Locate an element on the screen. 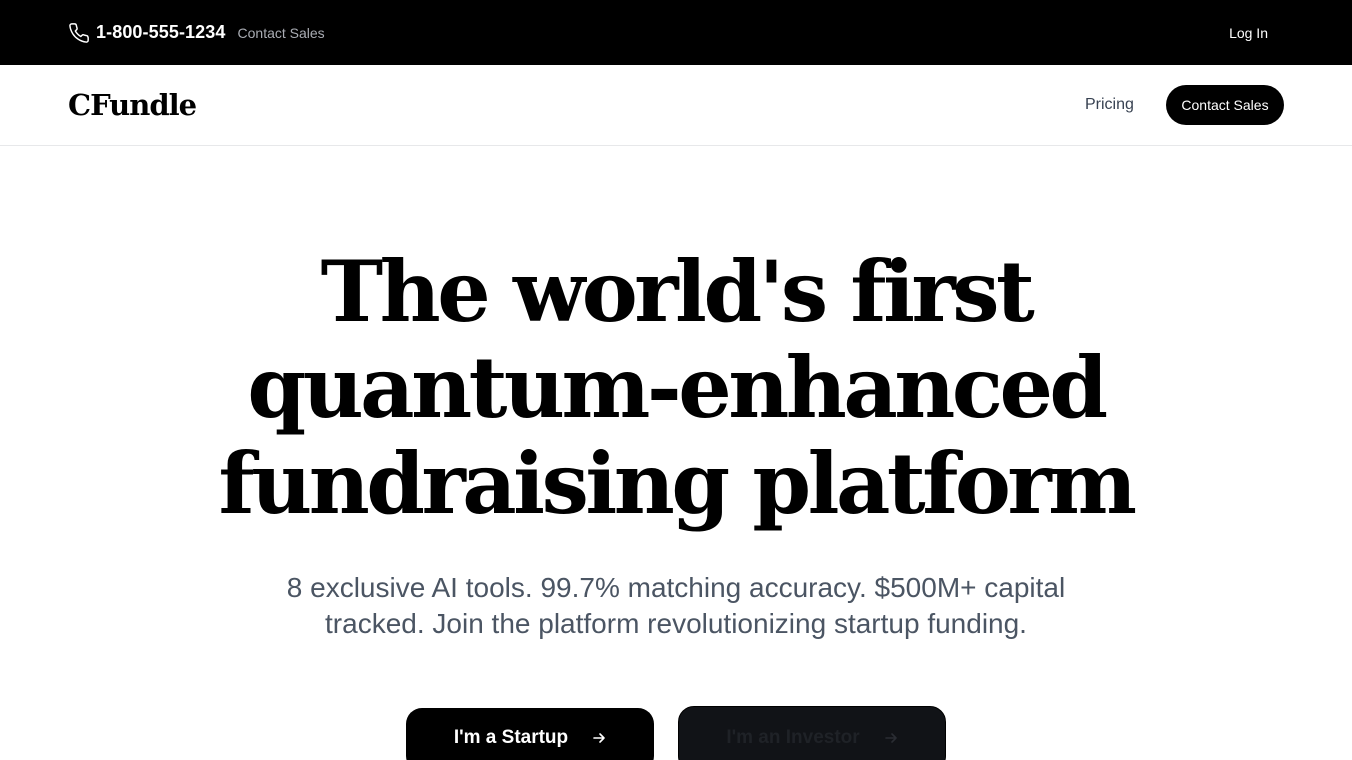 The image size is (1352, 760). hero-title-line: fundraising platform is located at coordinates (677, 483).